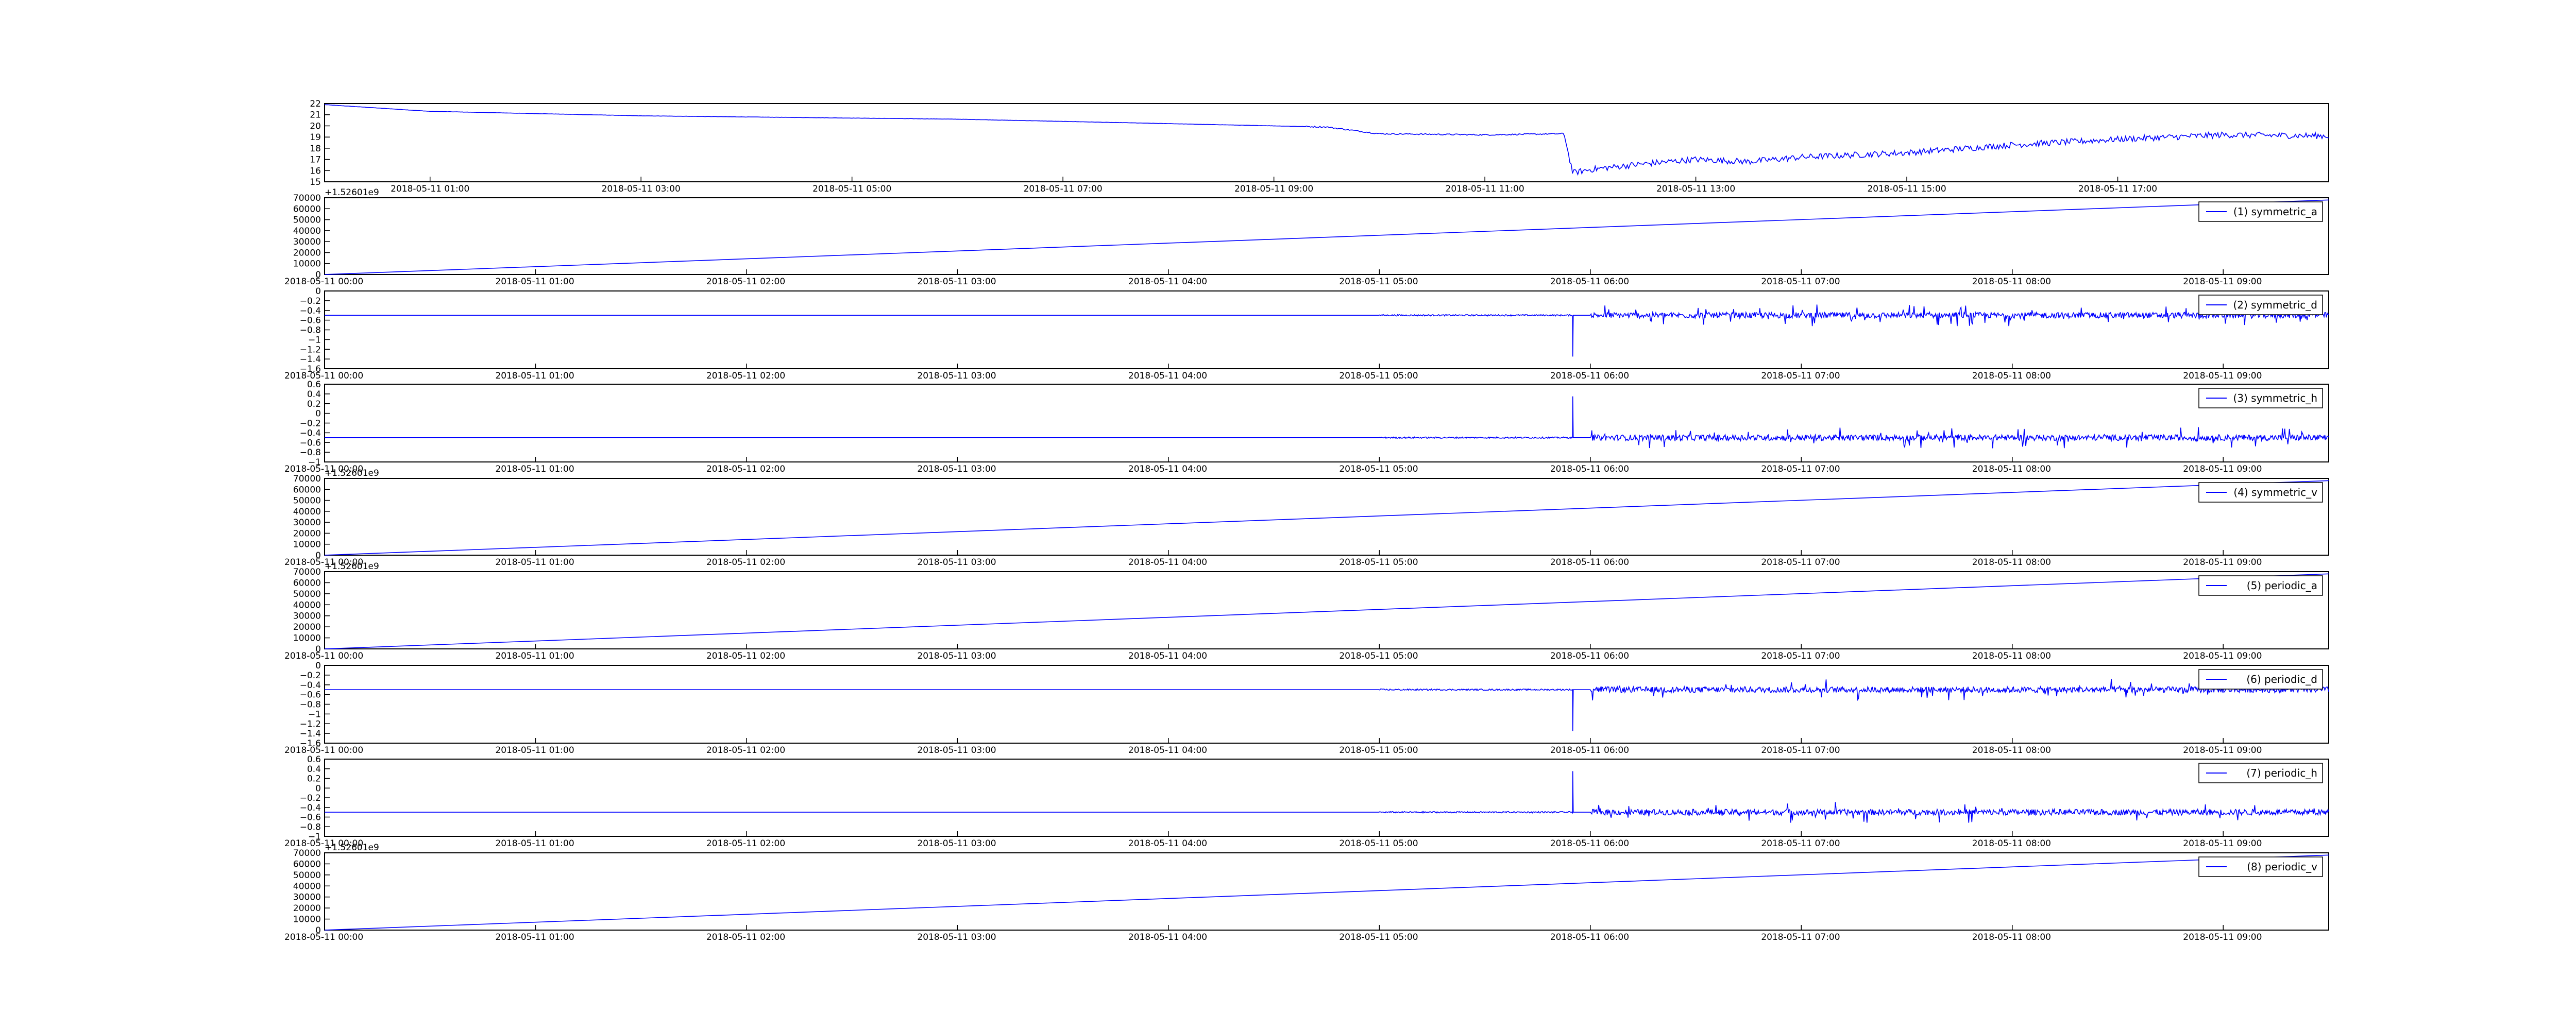 Image resolution: width=2576 pixels, height=1030 pixels. I want to click on y-tick-label: 20000, so click(307, 253).